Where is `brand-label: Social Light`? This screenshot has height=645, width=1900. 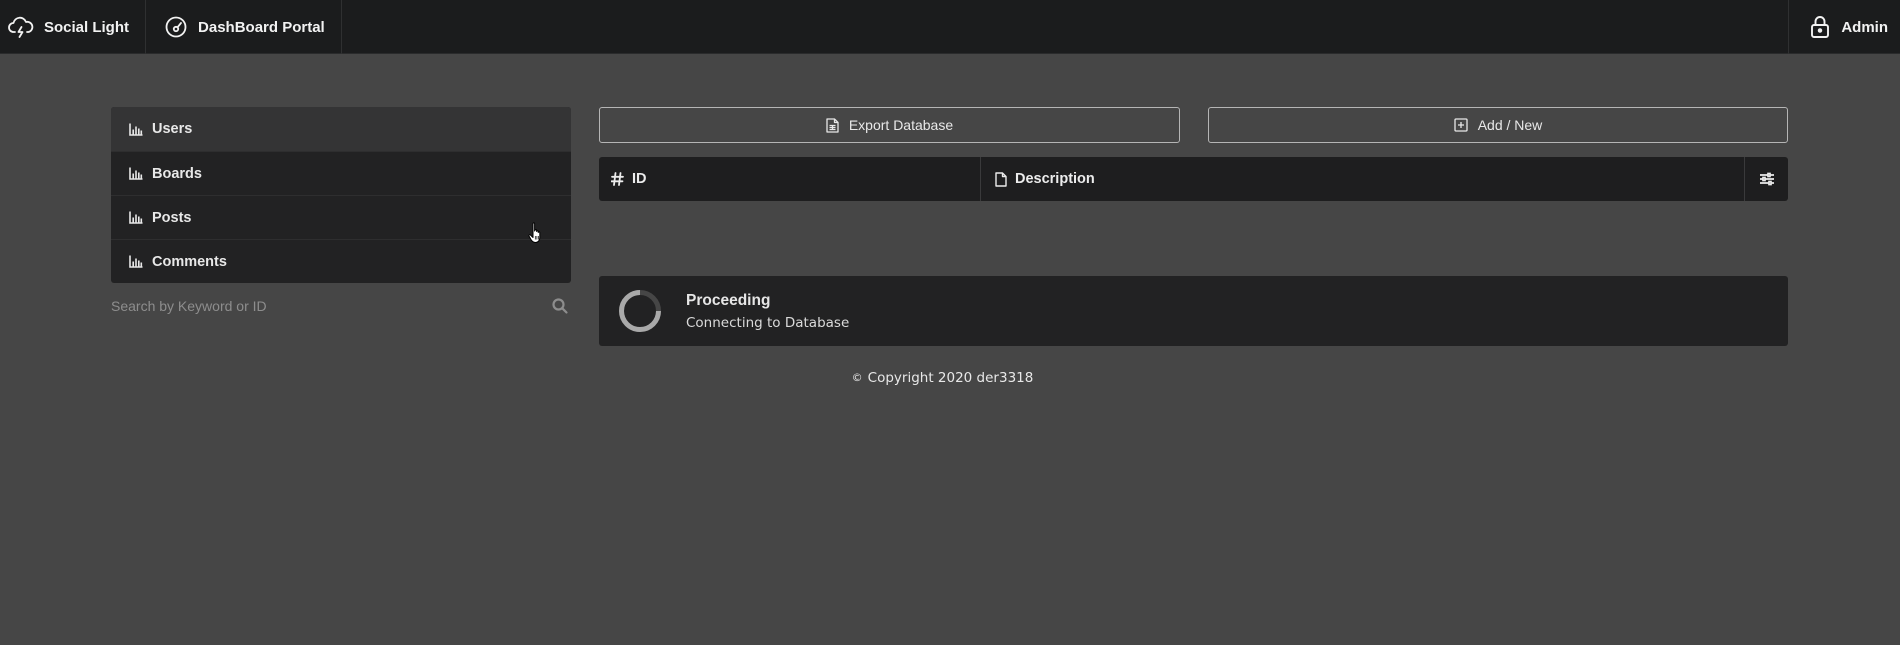 brand-label: Social Light is located at coordinates (87, 27).